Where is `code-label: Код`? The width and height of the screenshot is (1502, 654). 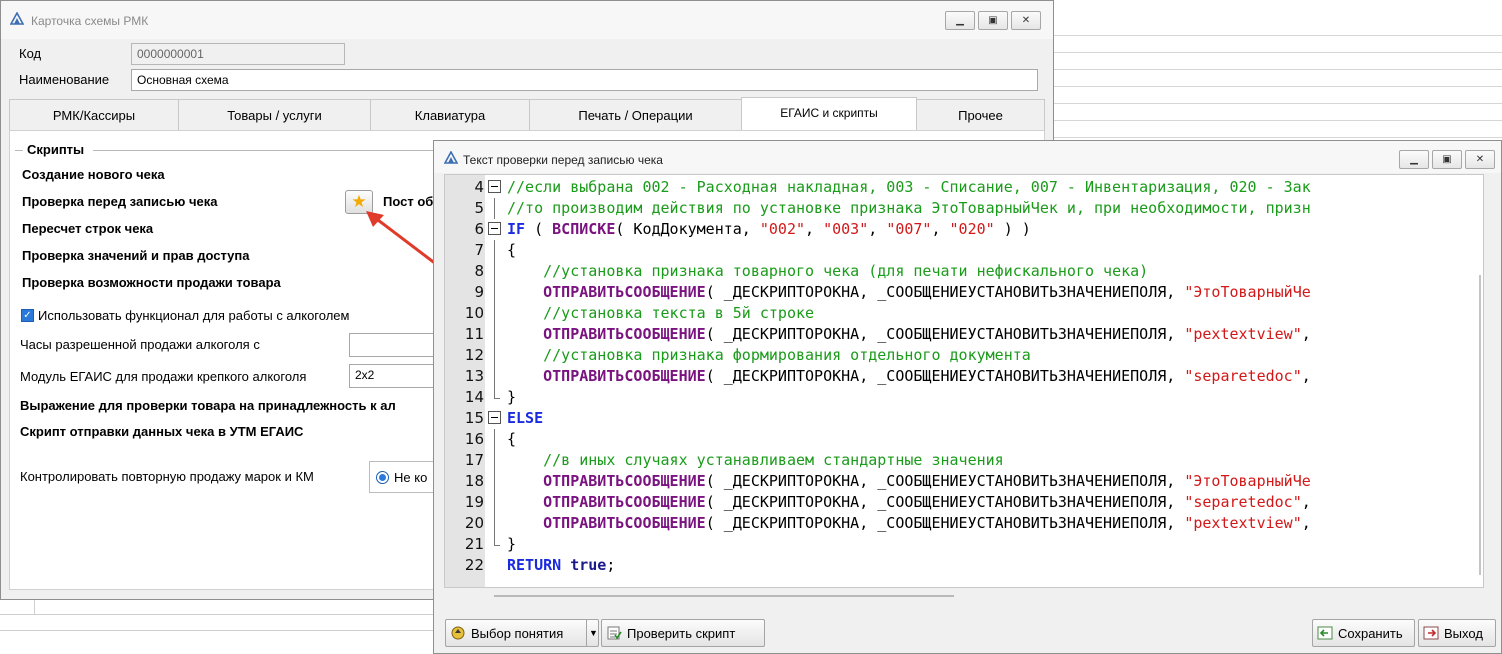
code-label: Код is located at coordinates (30, 53).